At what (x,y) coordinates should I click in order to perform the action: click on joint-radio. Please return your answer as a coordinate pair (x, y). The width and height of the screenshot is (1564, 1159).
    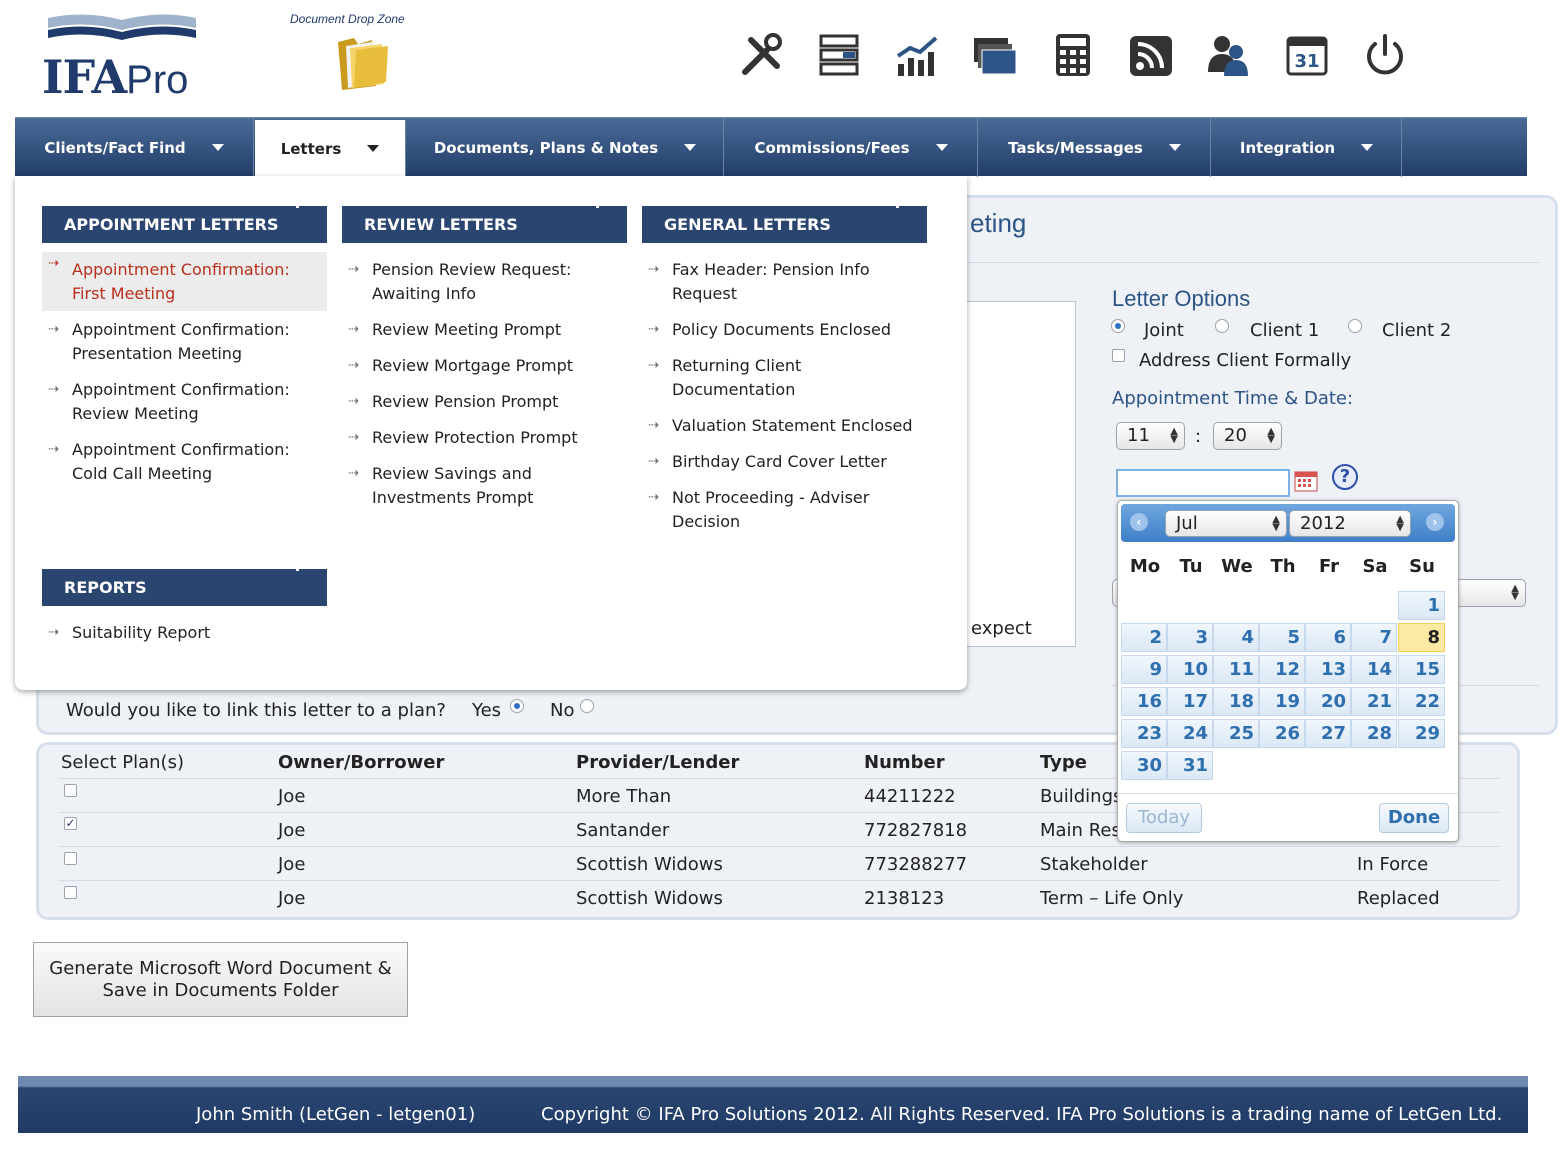
    Looking at the image, I should click on (1118, 326).